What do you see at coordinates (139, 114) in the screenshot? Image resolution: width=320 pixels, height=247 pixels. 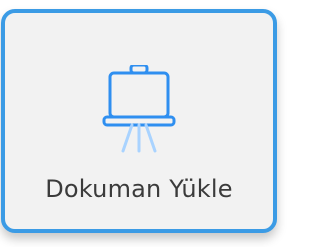 I see `presentation-board-icon` at bounding box center [139, 114].